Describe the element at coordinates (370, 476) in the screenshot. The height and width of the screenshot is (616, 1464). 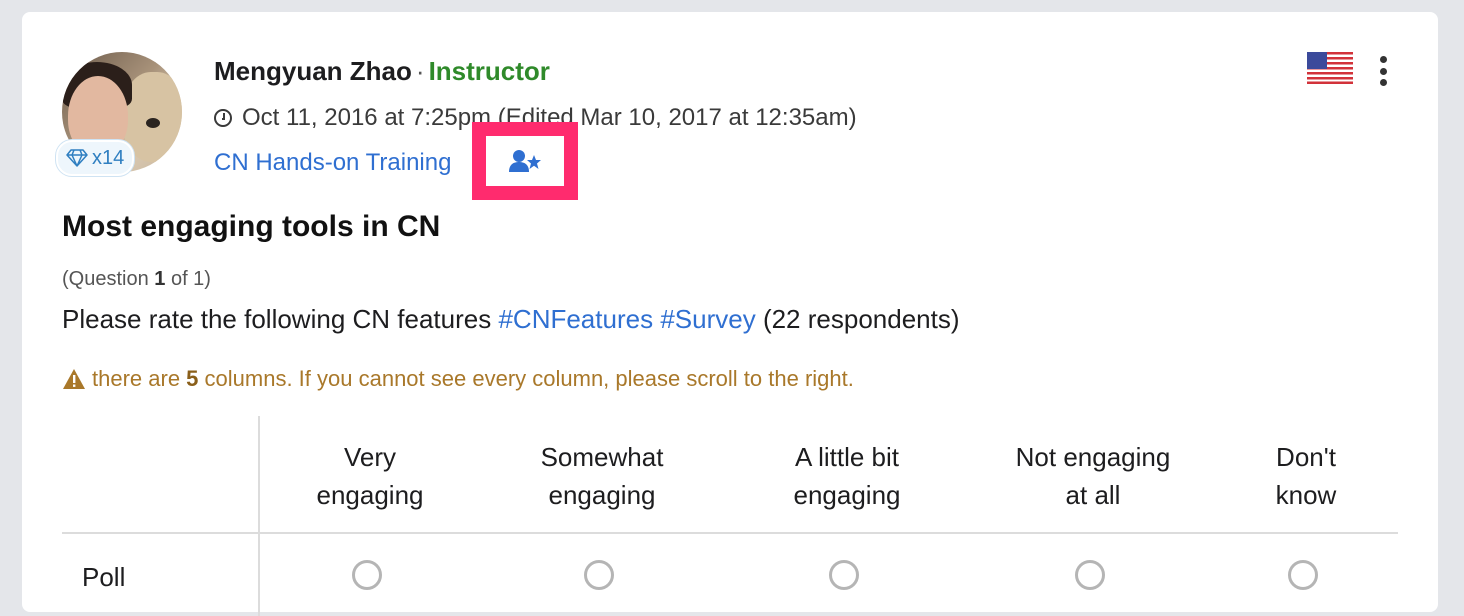
I see `column-header-very-engaging: Very engaging` at that location.